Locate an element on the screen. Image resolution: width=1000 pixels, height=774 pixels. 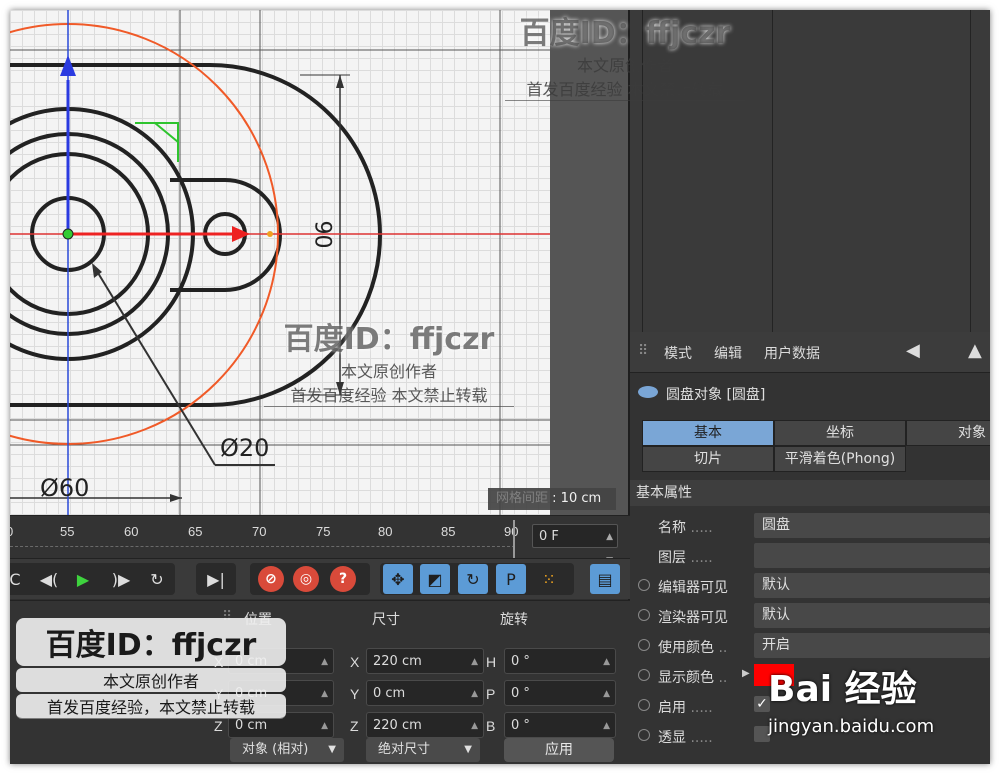
prop-label-text: 使用颜色 is located at coordinates (686, 648).